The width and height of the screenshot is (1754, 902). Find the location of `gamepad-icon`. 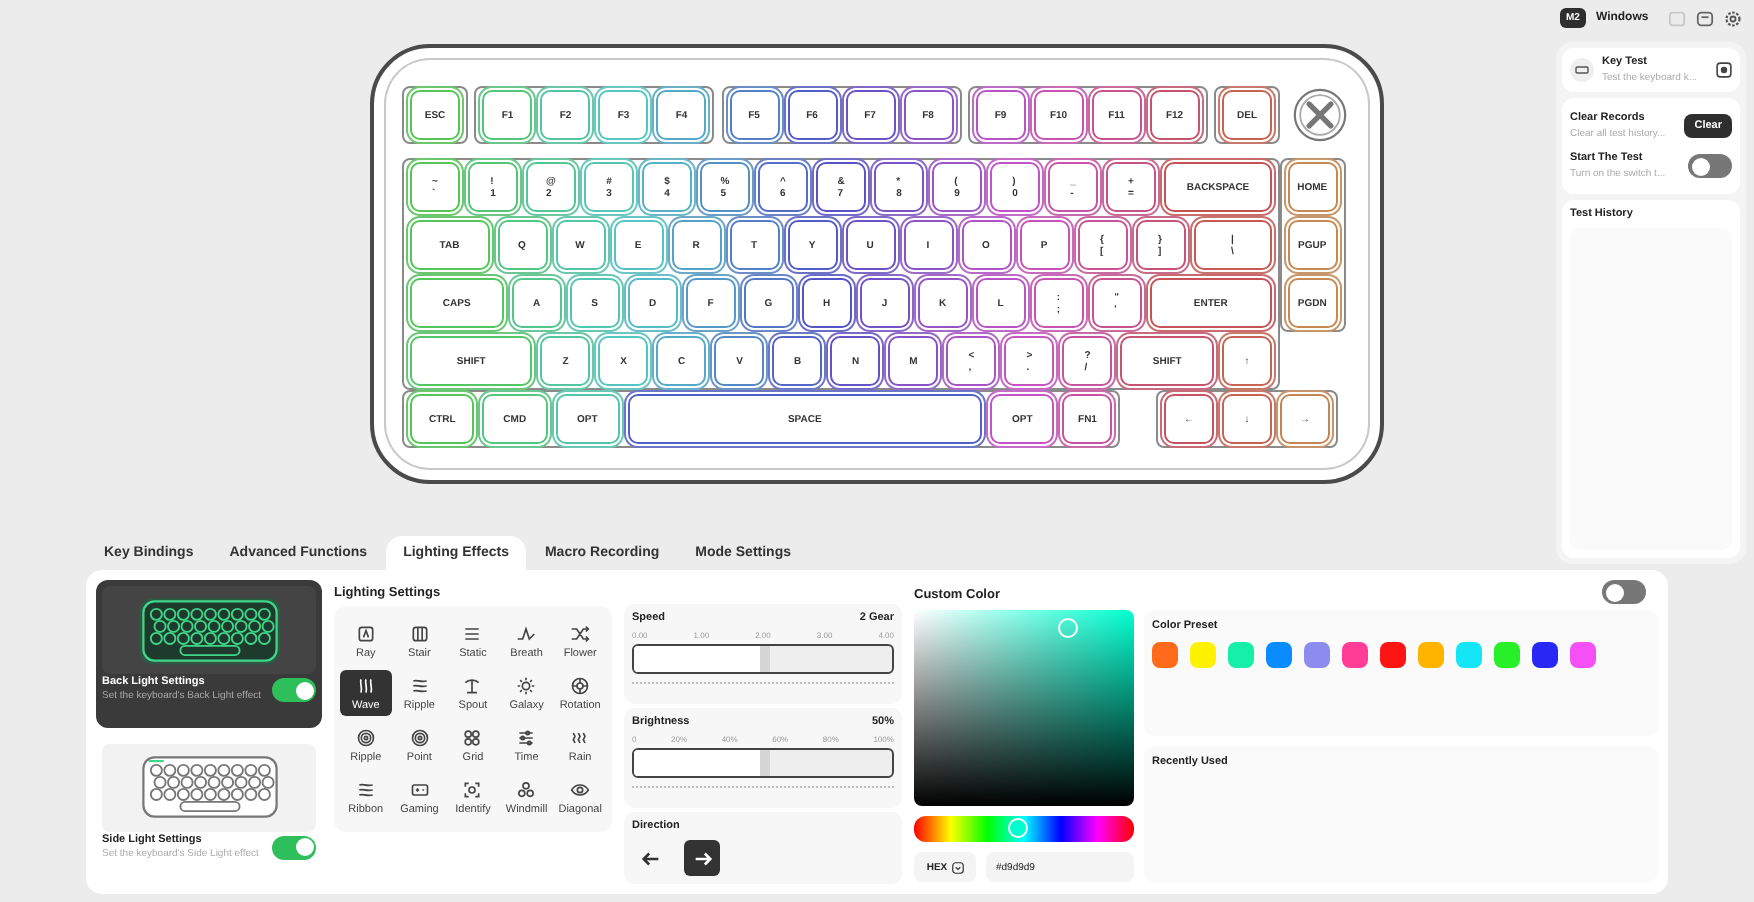

gamepad-icon is located at coordinates (419, 789).